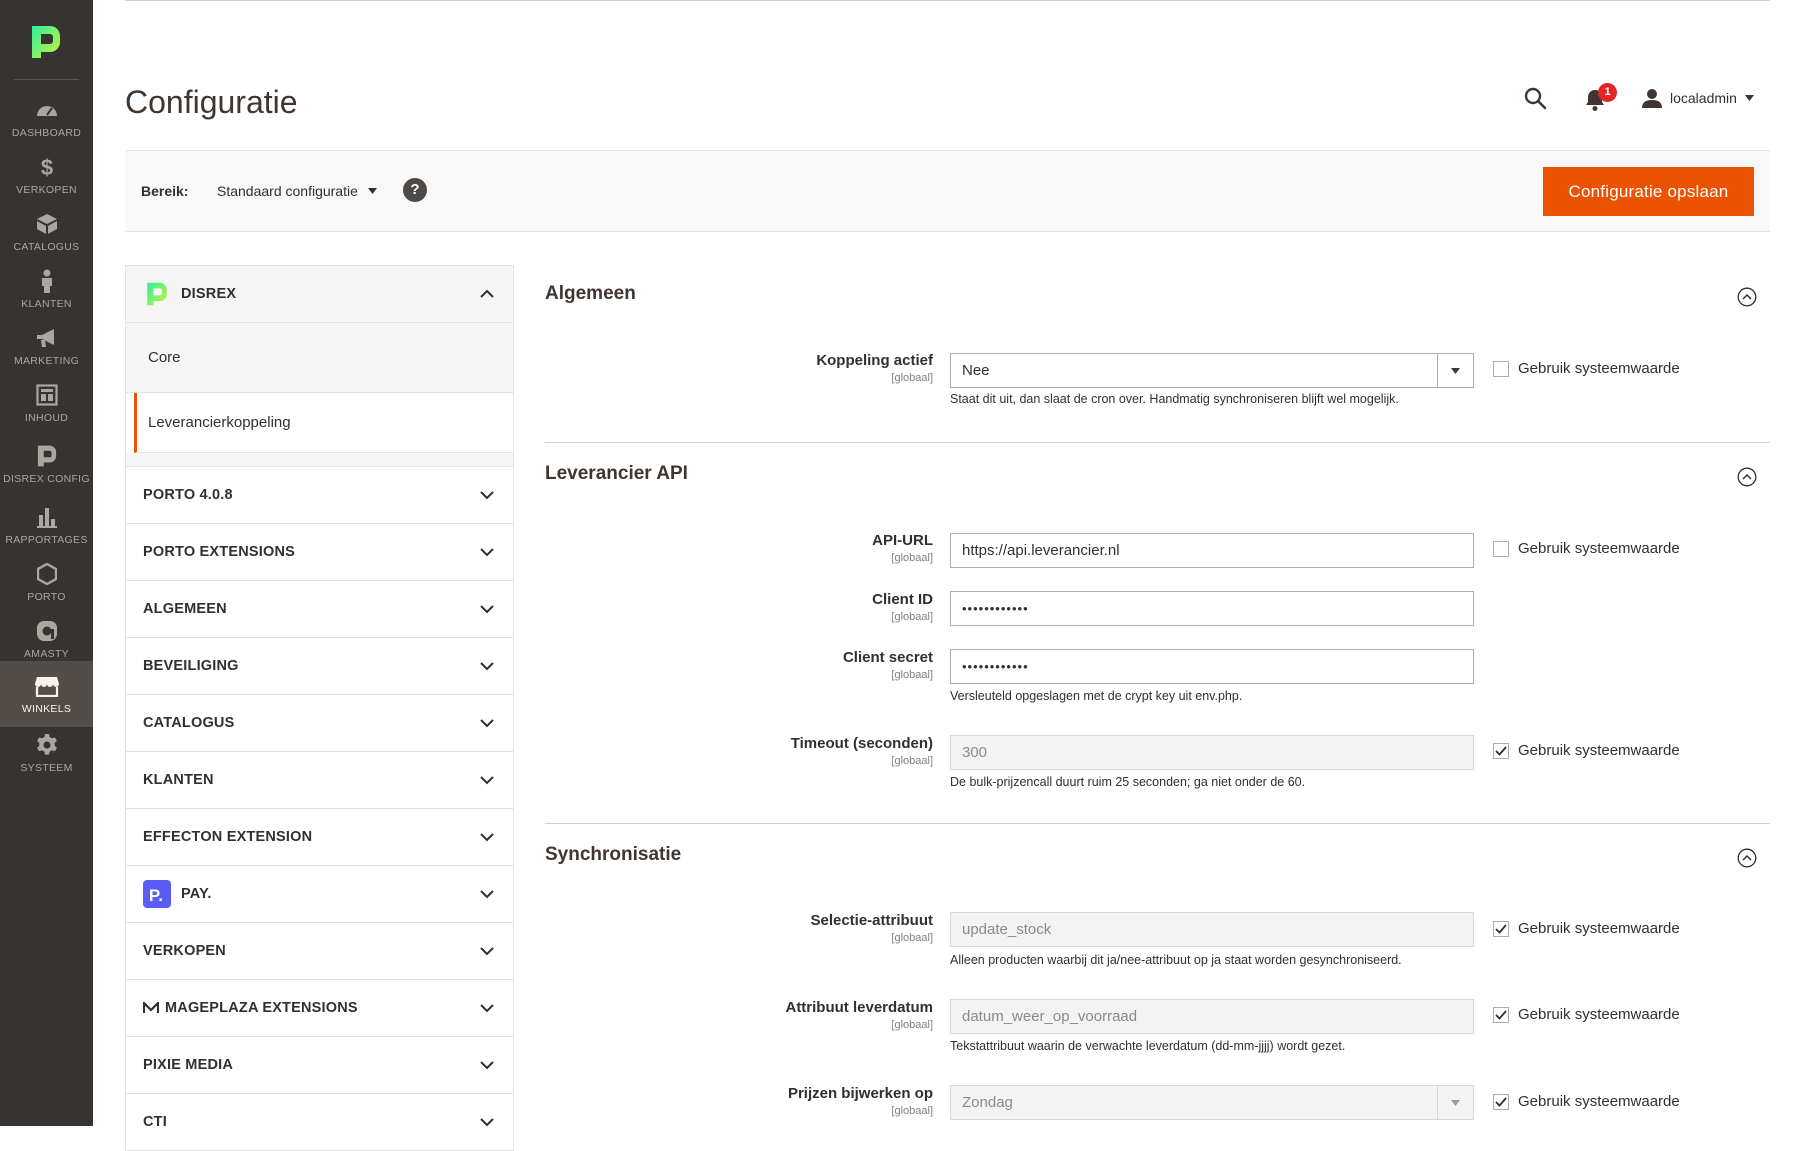 This screenshot has height=1151, width=1800. Describe the element at coordinates (1698, 98) in the screenshot. I see `account-menu: localadmin` at that location.